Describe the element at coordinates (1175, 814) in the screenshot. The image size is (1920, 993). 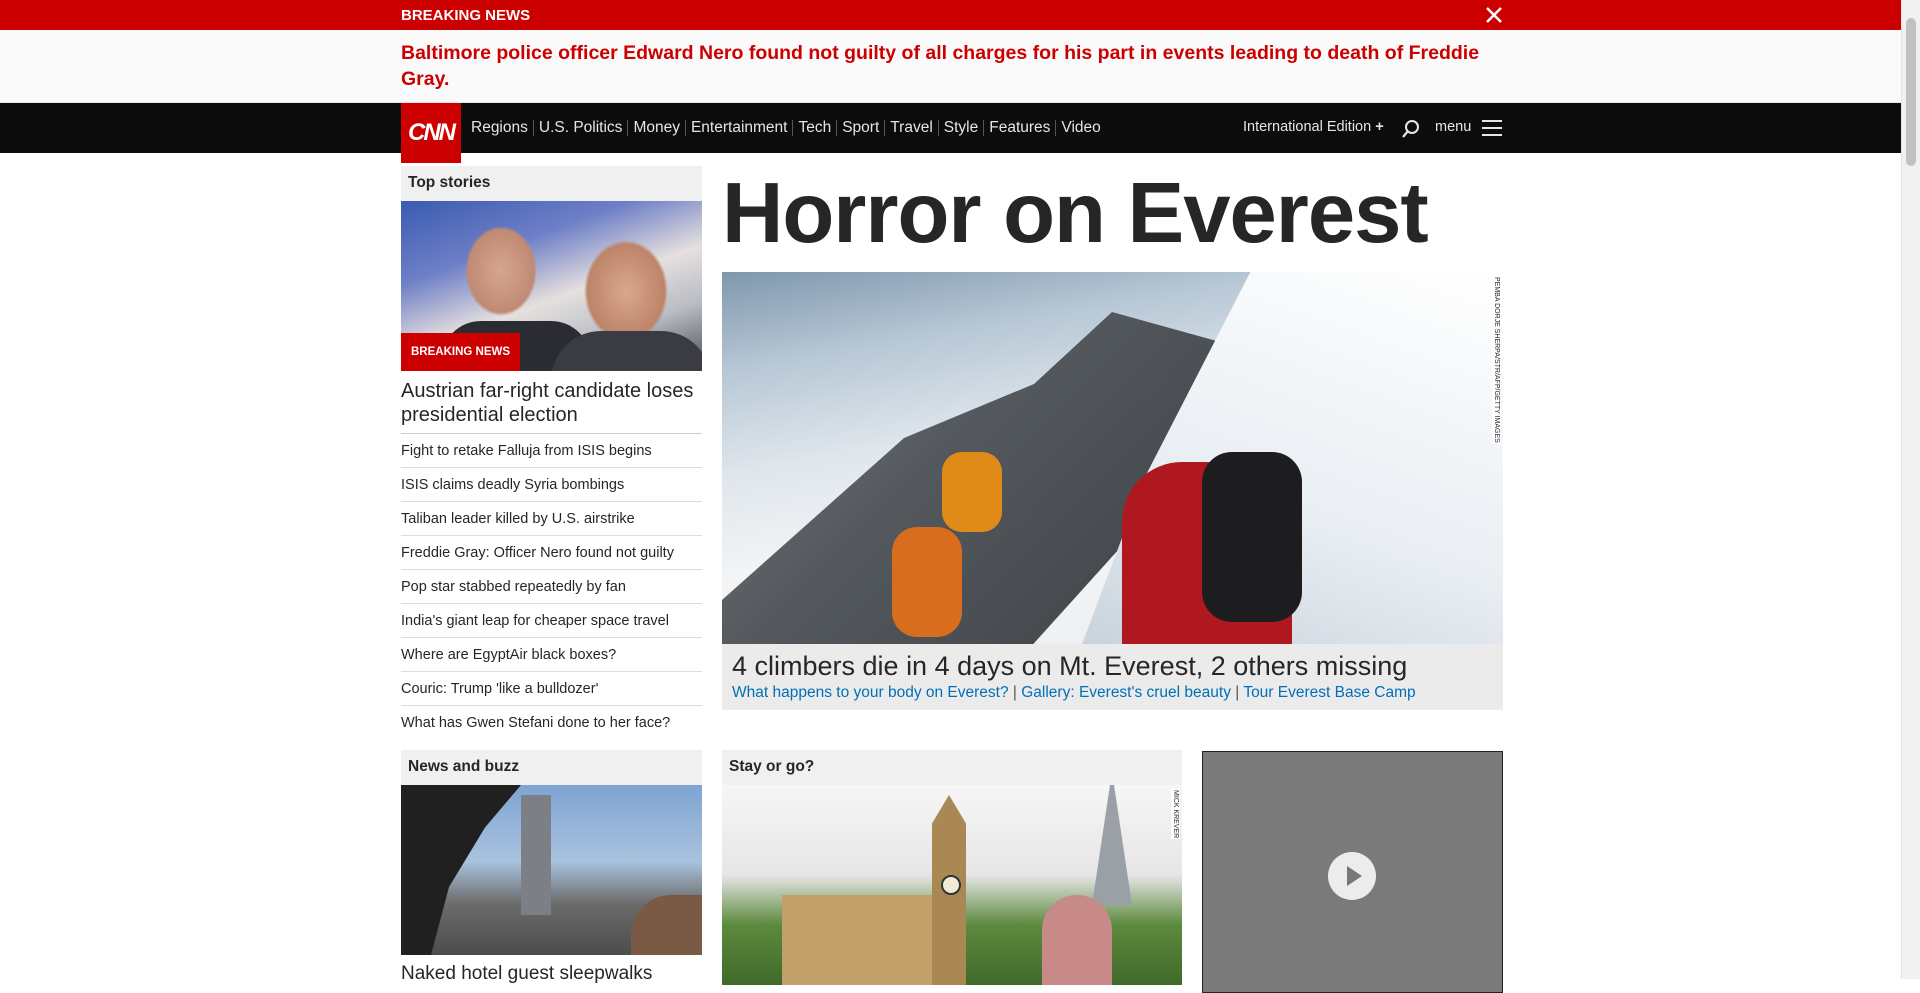
I see `photo-credit: MICK KREVER` at that location.